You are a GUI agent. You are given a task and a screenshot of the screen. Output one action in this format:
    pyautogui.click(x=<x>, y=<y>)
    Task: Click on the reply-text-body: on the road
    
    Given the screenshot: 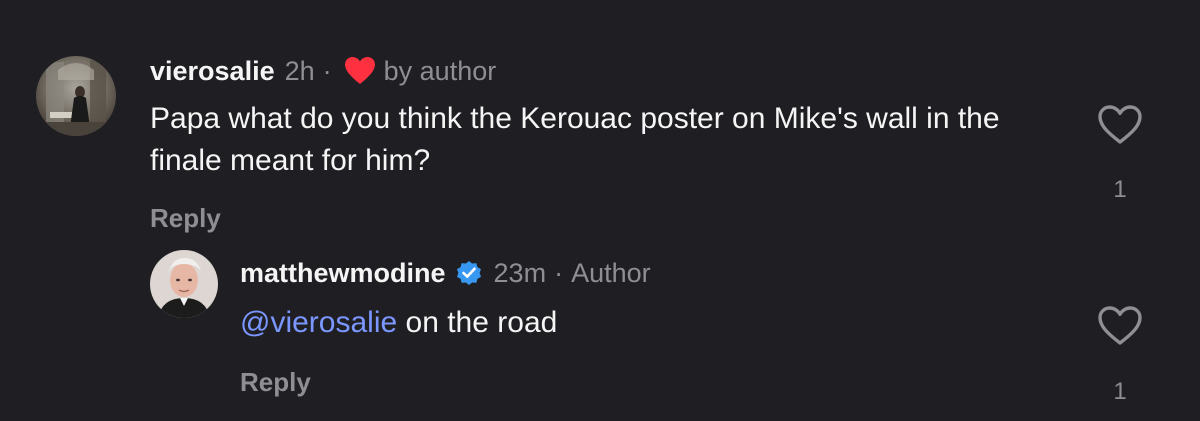 What is the action you would take?
    pyautogui.click(x=477, y=322)
    